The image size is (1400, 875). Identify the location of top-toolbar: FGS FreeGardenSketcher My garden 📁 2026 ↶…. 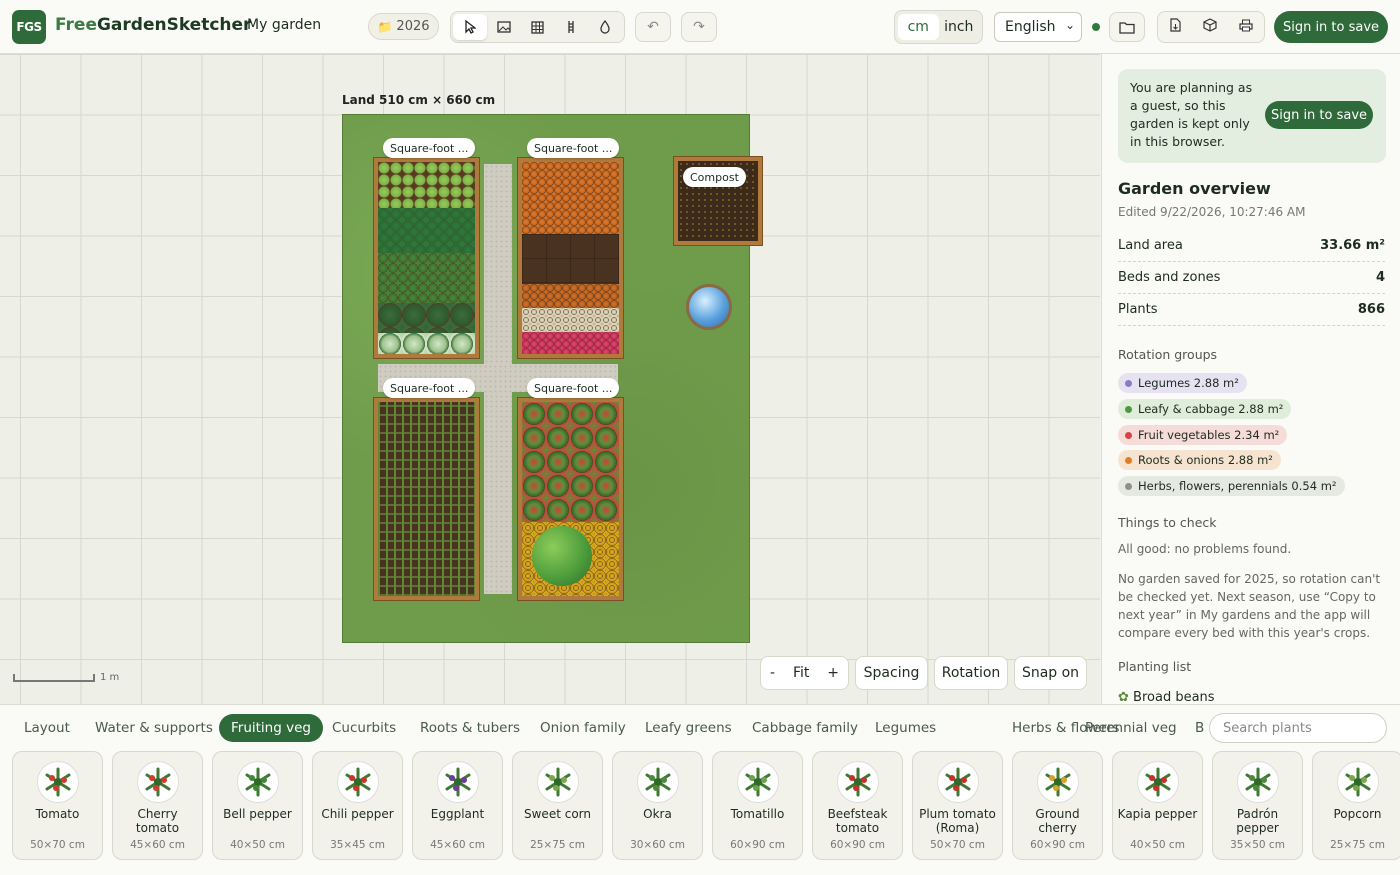
(700, 27).